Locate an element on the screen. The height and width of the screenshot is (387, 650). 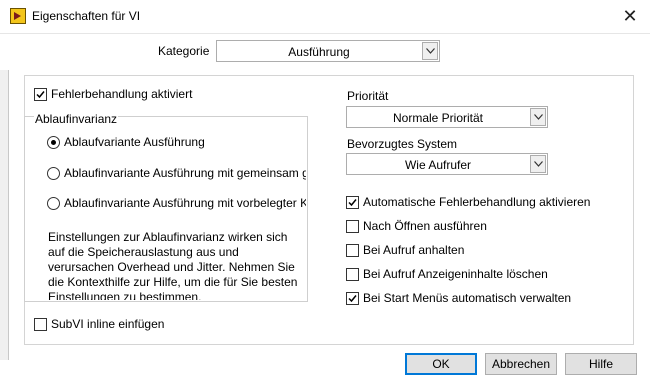
suspend-on-call-label: Bei Aufruf anhalten is located at coordinates (414, 250).